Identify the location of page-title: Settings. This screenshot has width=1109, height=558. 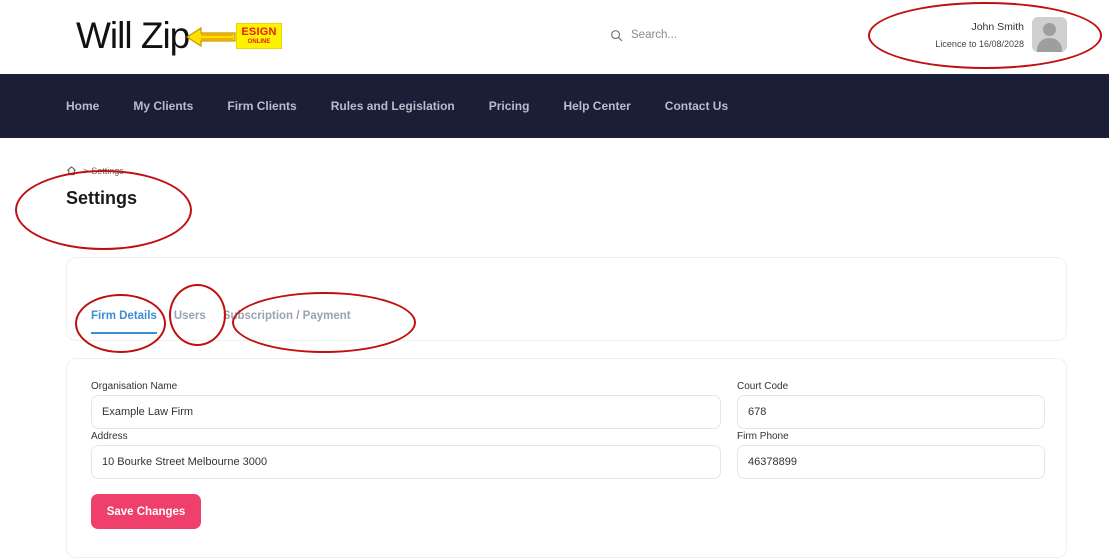
(102, 198).